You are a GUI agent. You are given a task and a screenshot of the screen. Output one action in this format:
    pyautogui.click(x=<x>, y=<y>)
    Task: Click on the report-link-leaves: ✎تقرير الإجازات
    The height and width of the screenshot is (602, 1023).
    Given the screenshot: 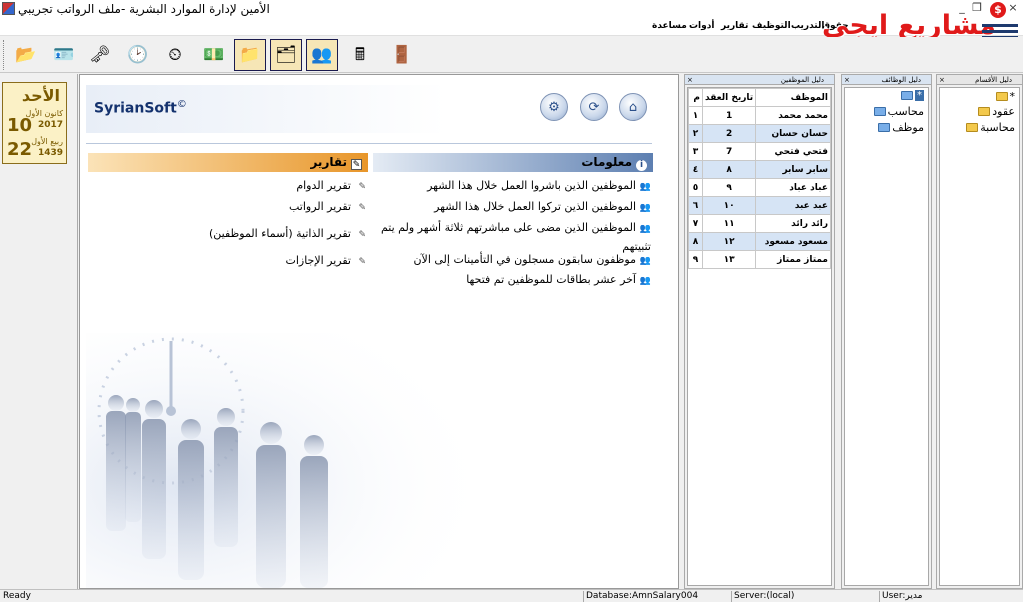 What is the action you would take?
    pyautogui.click(x=325, y=260)
    